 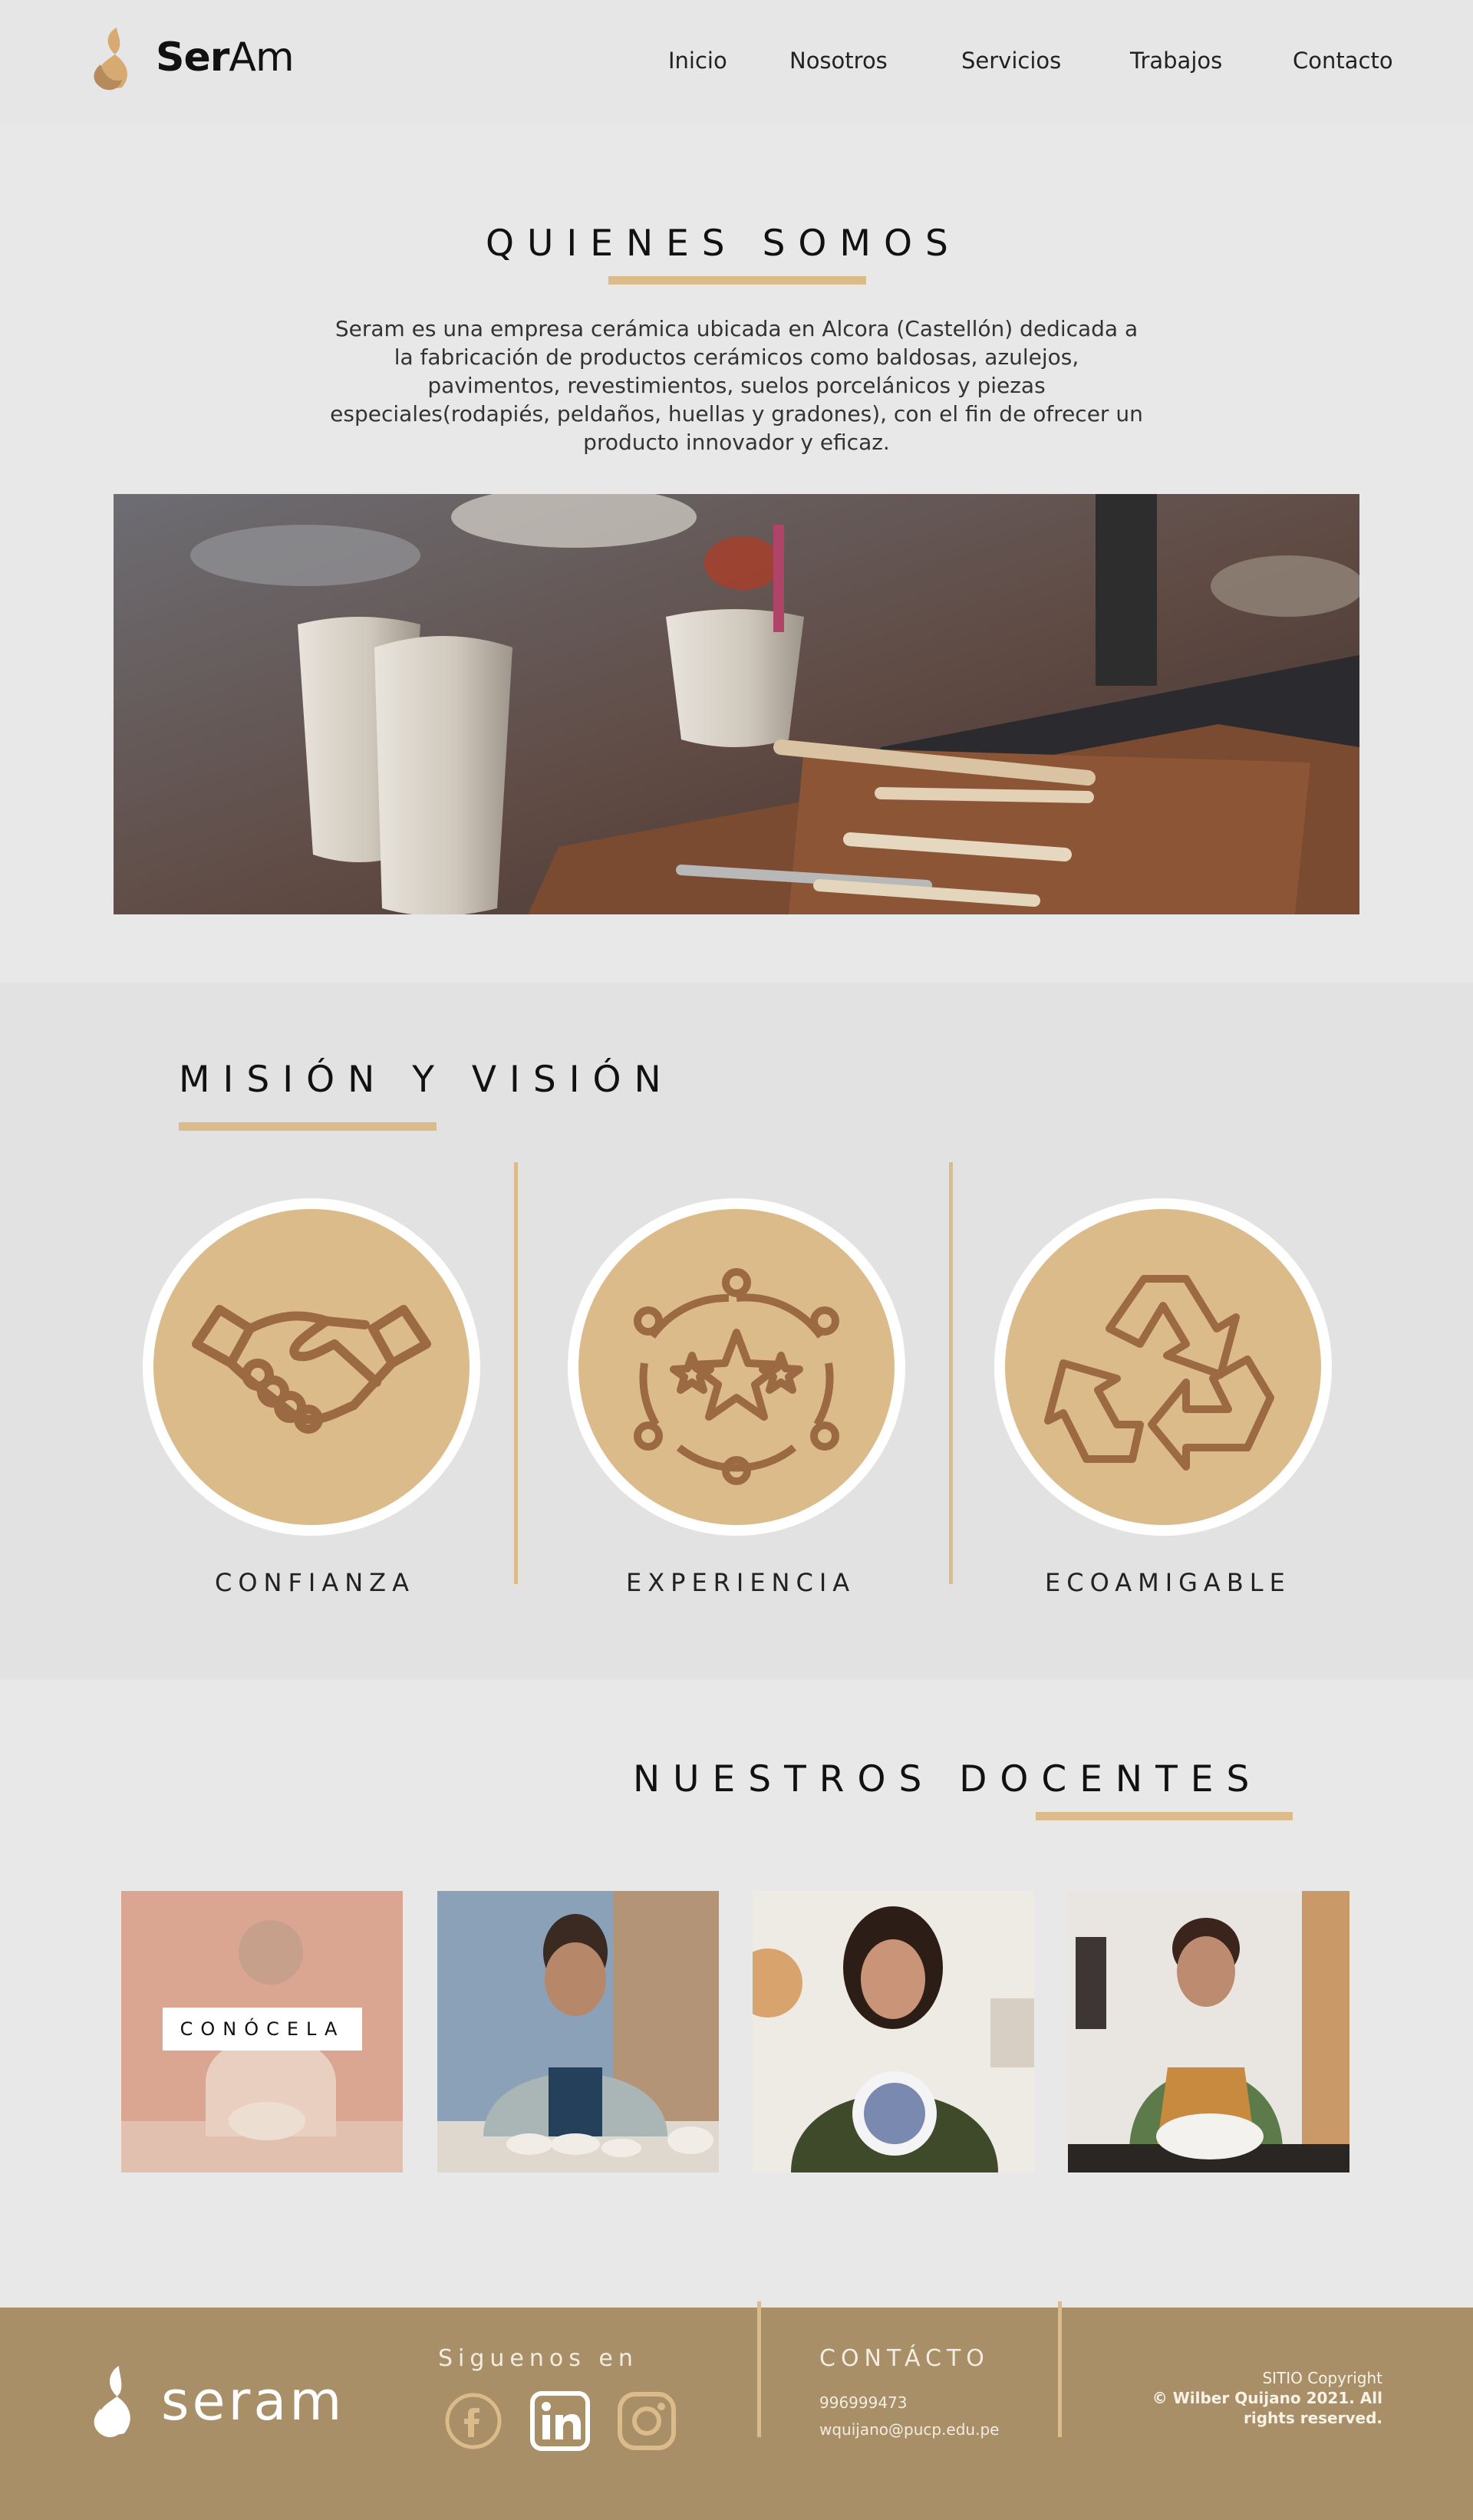 I want to click on about-title: QUIENES SOMOS, so click(x=723, y=243).